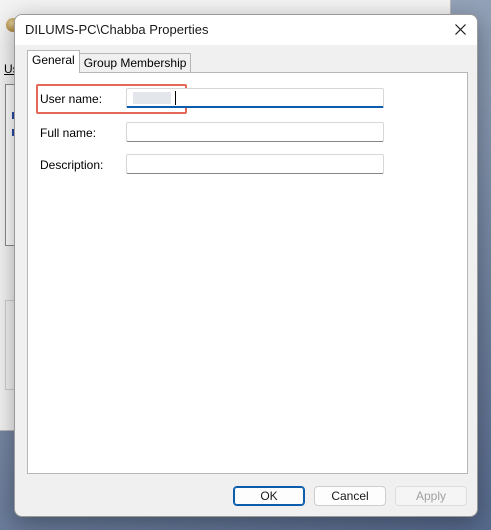  I want to click on tab-group-membership: Group Membership, so click(135, 63).